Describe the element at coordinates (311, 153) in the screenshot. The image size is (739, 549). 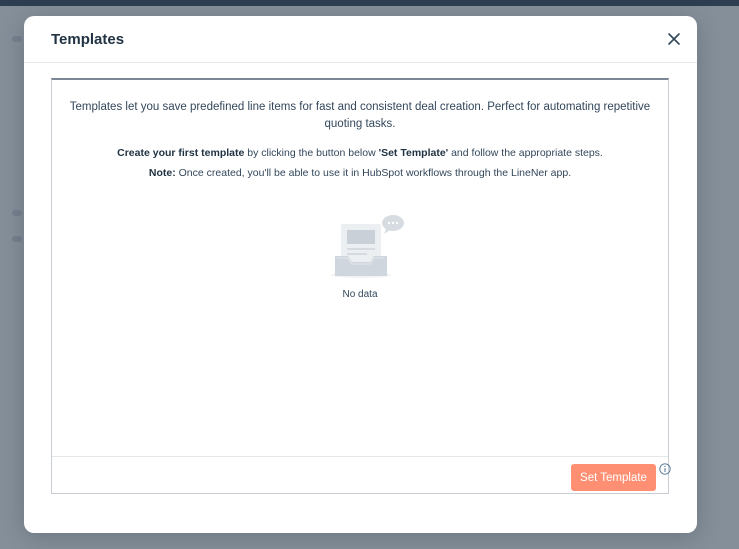
I see `create-instructions-middle: by clicking the button below` at that location.